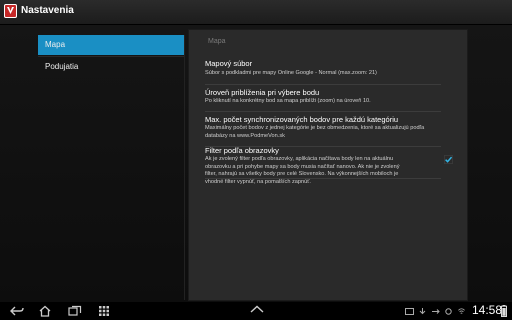 This screenshot has height=320, width=512. I want to click on home-icon, so click(45, 311).